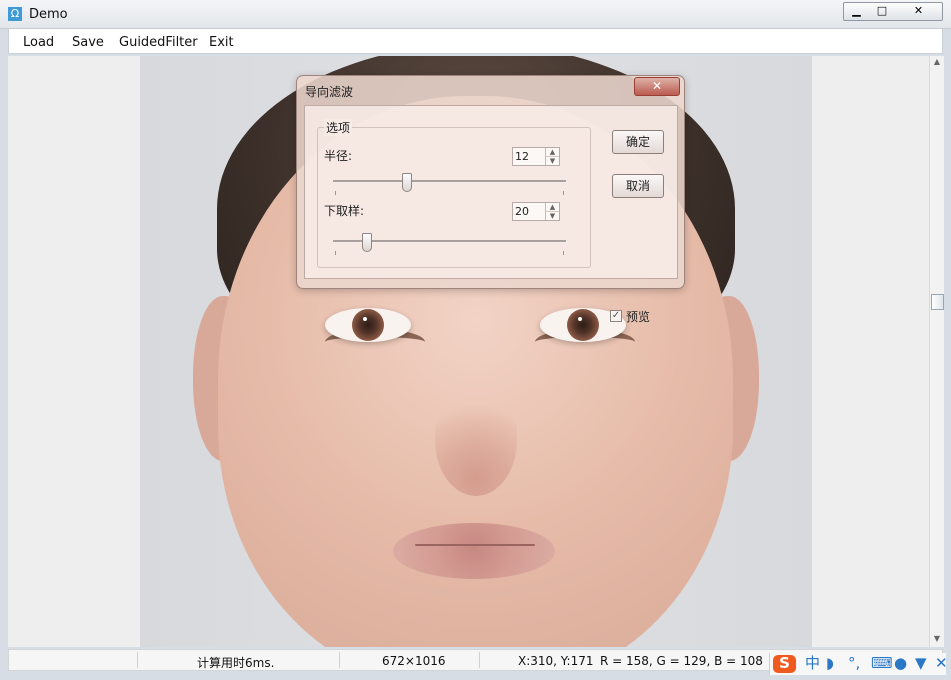  What do you see at coordinates (48, 14) in the screenshot?
I see `window-title: Demo` at bounding box center [48, 14].